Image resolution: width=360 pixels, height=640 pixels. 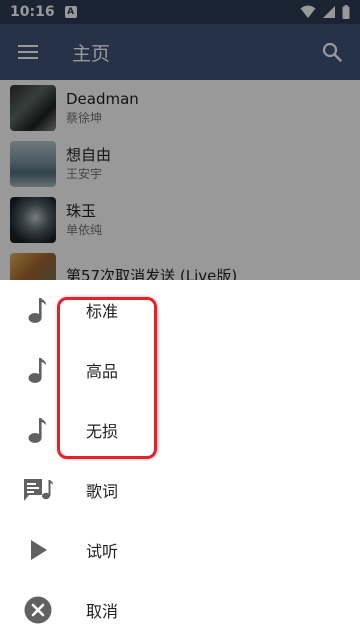 I want to click on option-lossless: 无损, so click(x=180, y=430).